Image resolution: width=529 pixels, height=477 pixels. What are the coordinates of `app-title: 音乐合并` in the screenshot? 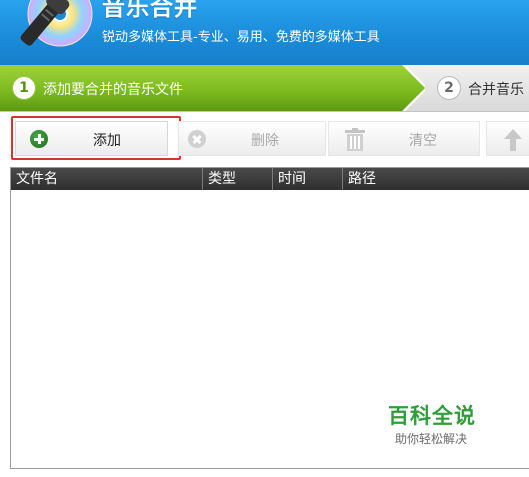 It's located at (150, 10).